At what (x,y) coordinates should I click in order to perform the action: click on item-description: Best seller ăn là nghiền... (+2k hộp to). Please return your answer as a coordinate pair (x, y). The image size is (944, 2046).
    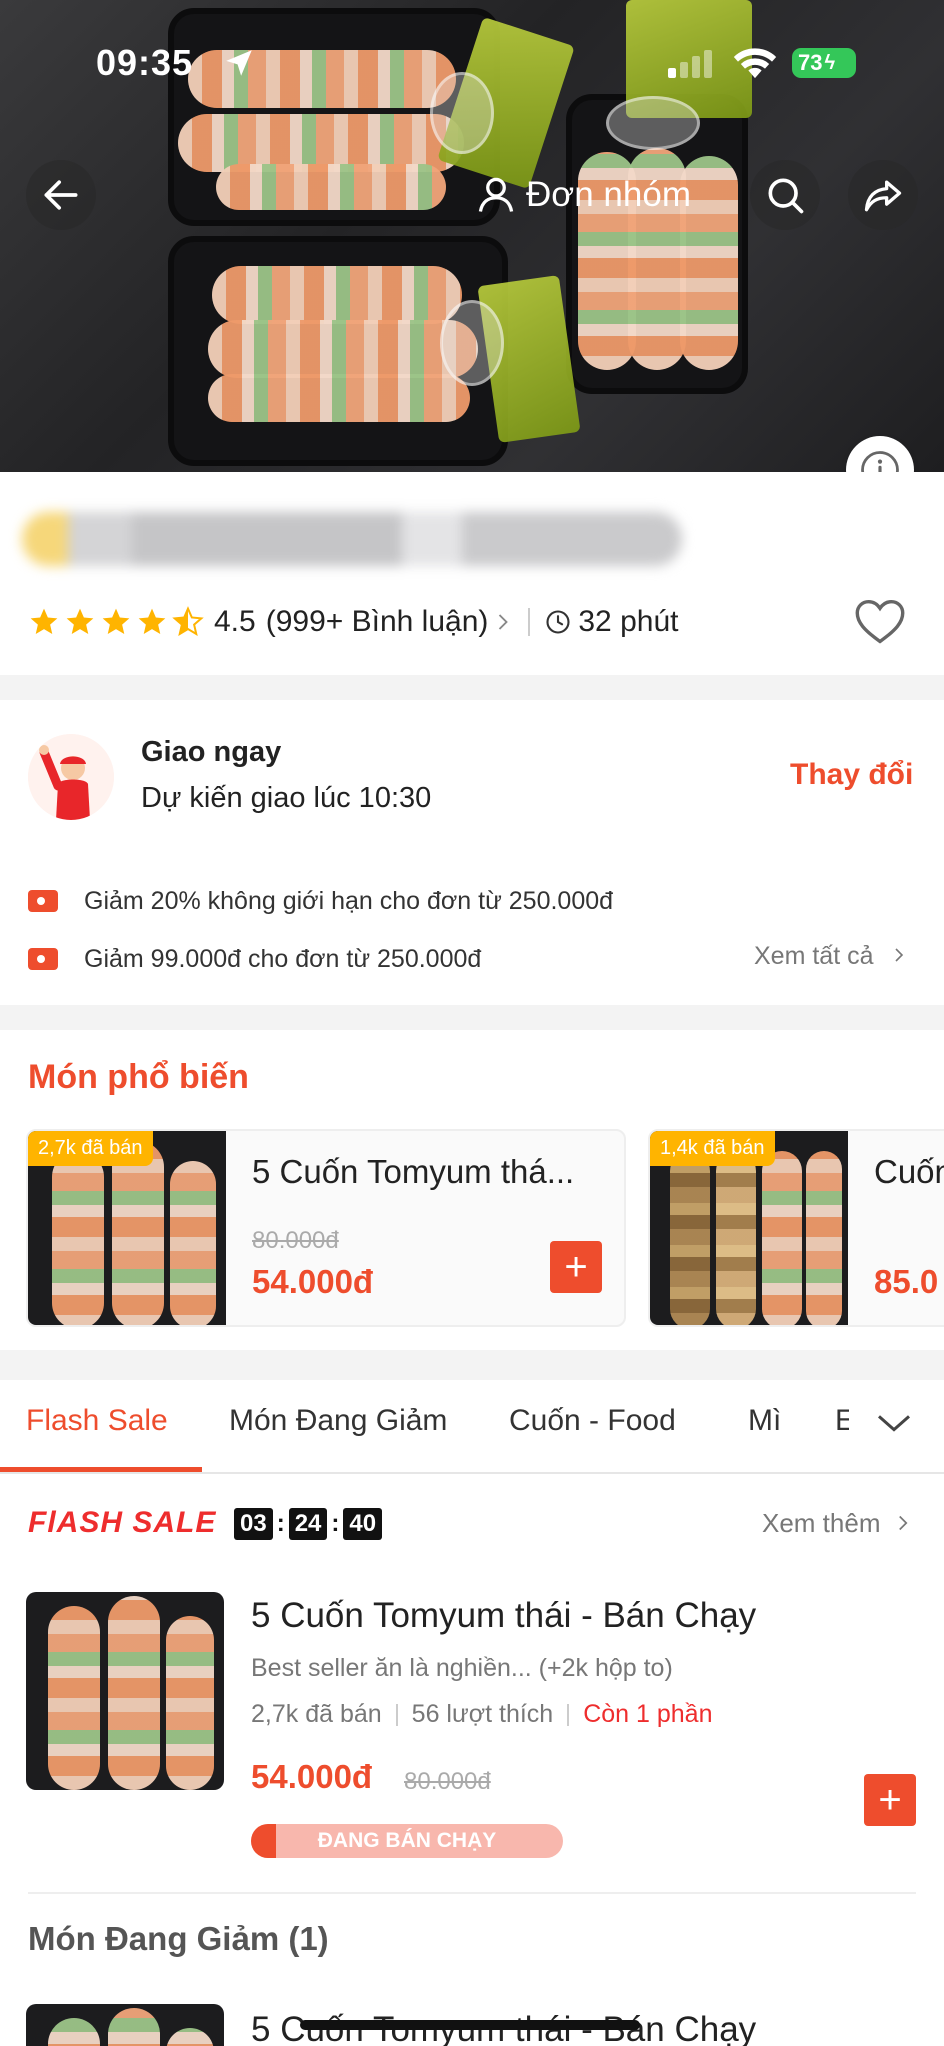
    Looking at the image, I should click on (462, 1668).